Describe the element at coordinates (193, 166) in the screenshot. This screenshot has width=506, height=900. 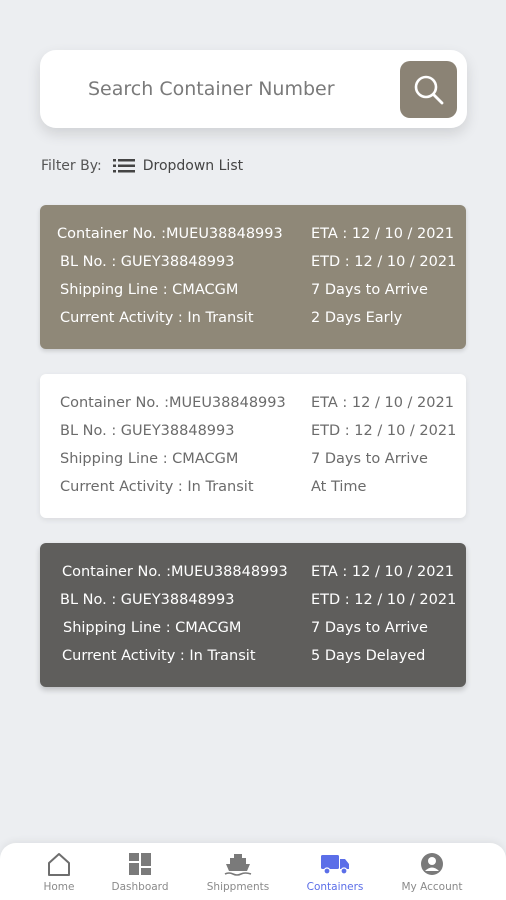
I see `dropdown-list: Dropdown List` at that location.